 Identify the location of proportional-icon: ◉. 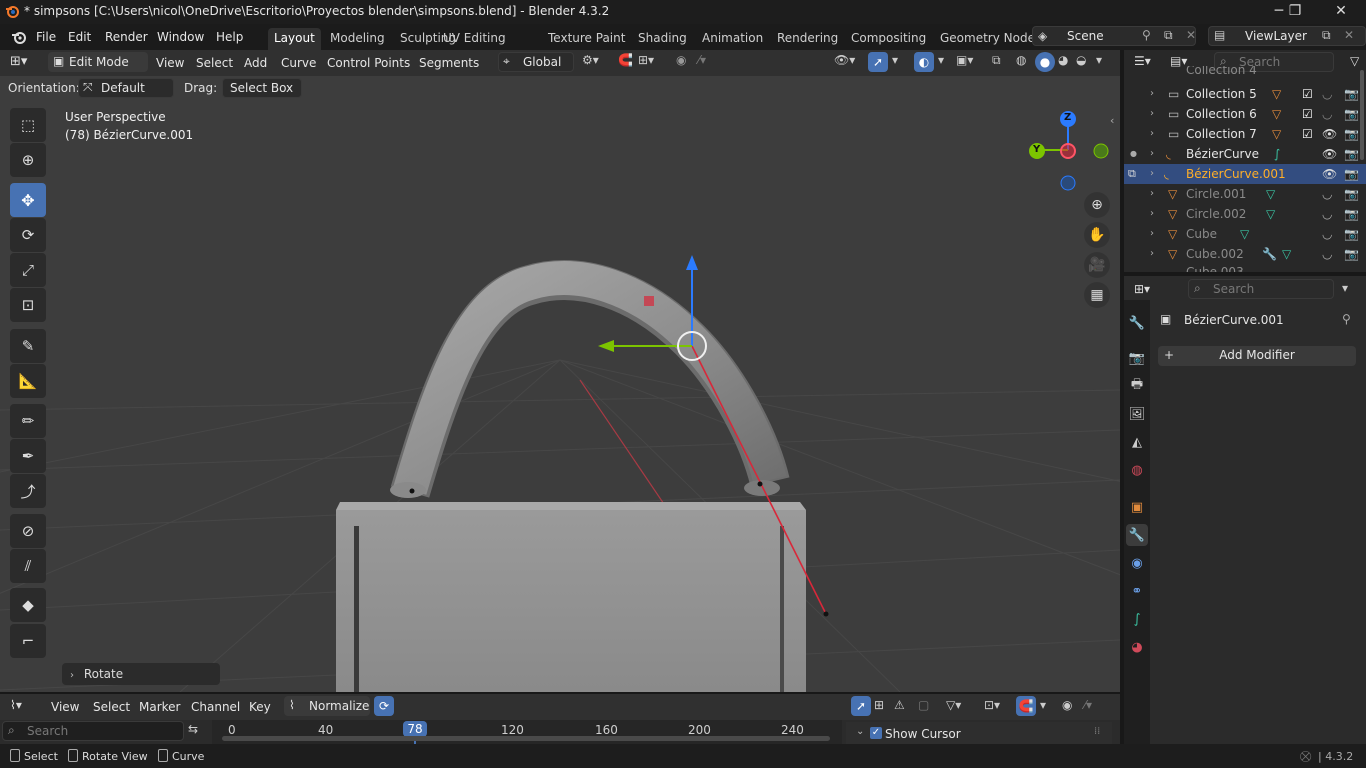
(1067, 705).